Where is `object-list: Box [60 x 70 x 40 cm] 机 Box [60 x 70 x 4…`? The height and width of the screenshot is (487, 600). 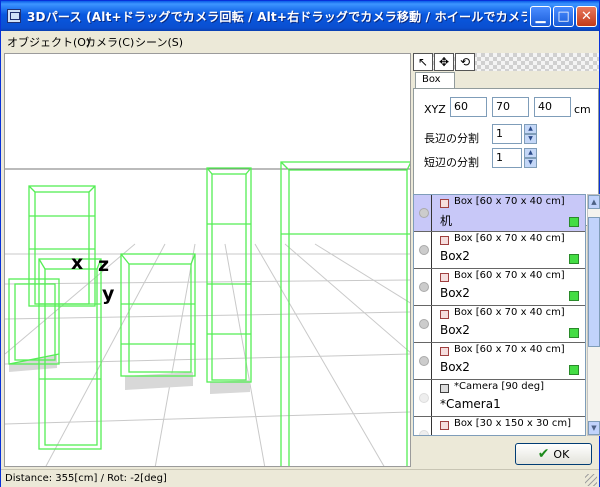 object-list: Box [60 x 70 x 40 cm] 机 Box [60 x 70 x 4… is located at coordinates (499, 315).